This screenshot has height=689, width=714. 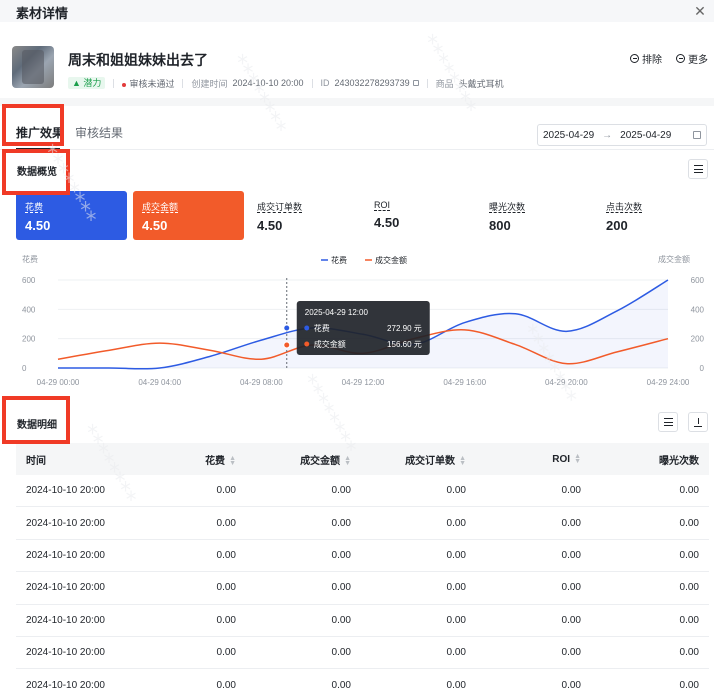 I want to click on column-header: 曝光次数, so click(x=650, y=459).